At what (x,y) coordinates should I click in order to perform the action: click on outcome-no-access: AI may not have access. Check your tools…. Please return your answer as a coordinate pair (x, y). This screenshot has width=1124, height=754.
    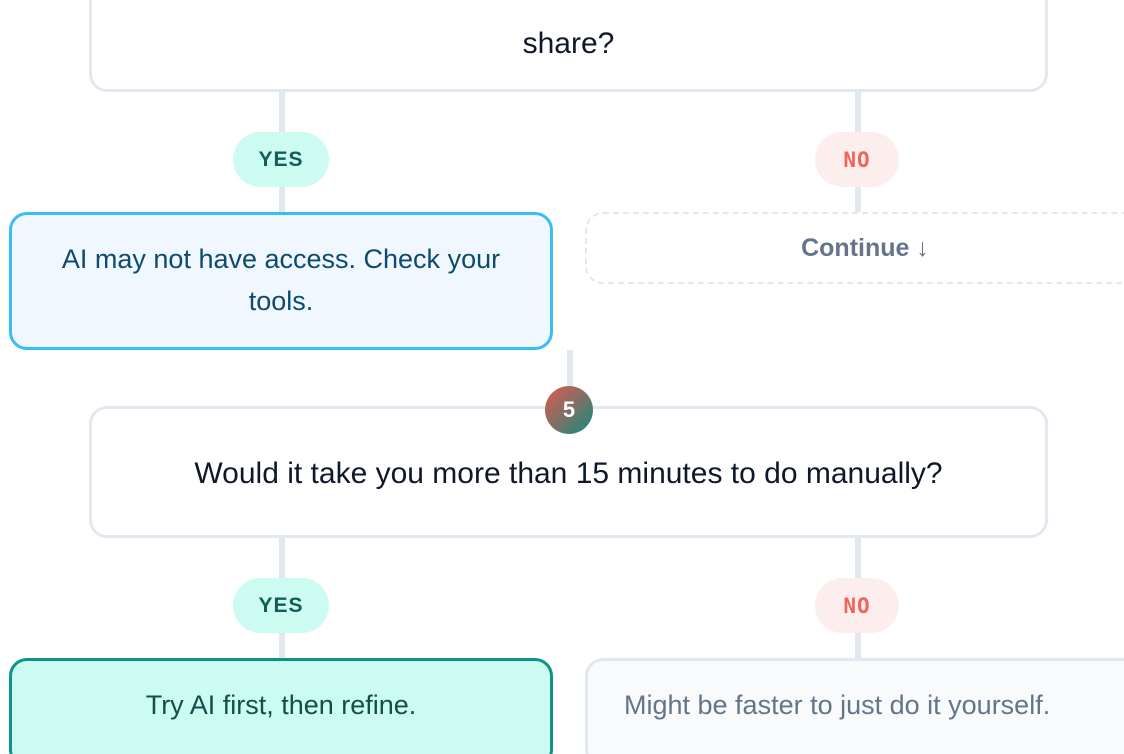
    Looking at the image, I should click on (281, 281).